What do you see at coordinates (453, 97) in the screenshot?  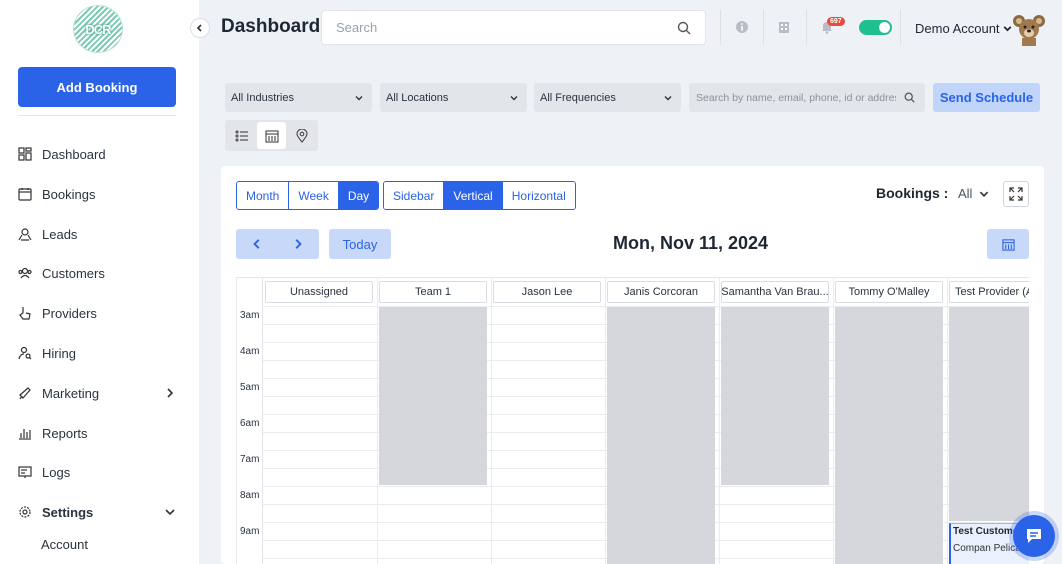 I see `locations-select: All Locations` at bounding box center [453, 97].